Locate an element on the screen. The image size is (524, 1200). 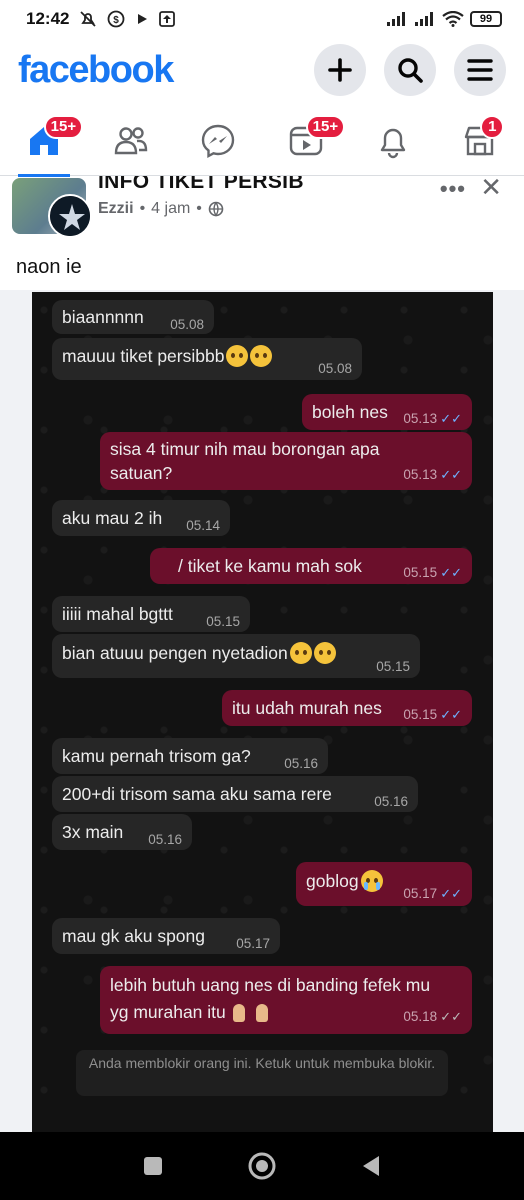
message-text: 200+di trisom sama aku sama rere is located at coordinates (197, 793).